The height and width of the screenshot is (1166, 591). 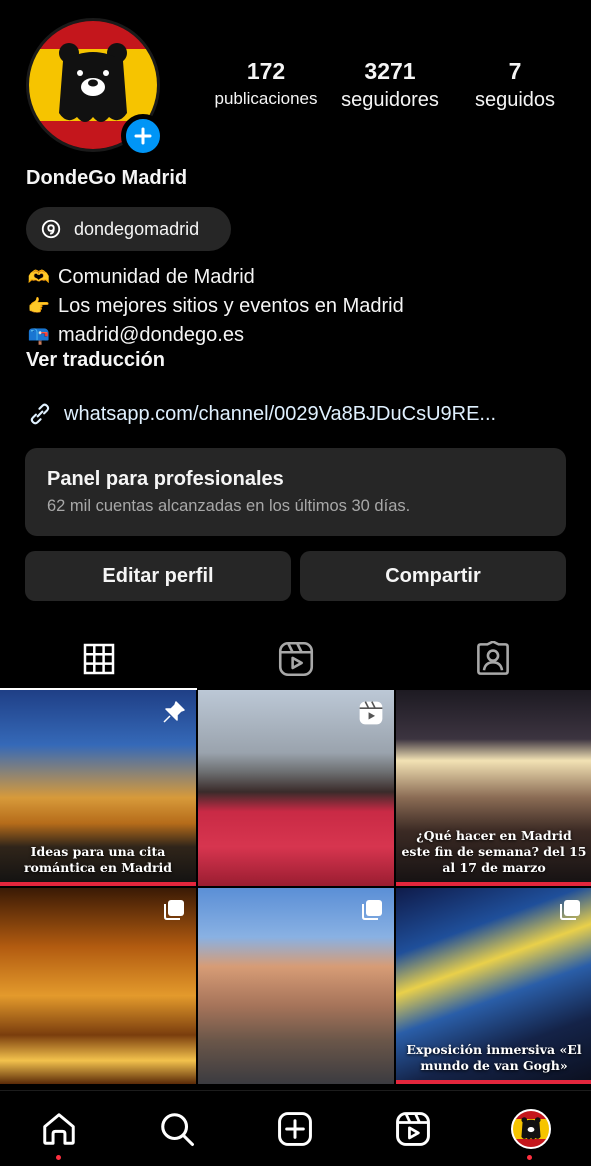 I want to click on heart-hands-icon: 🫶, so click(x=39, y=277).